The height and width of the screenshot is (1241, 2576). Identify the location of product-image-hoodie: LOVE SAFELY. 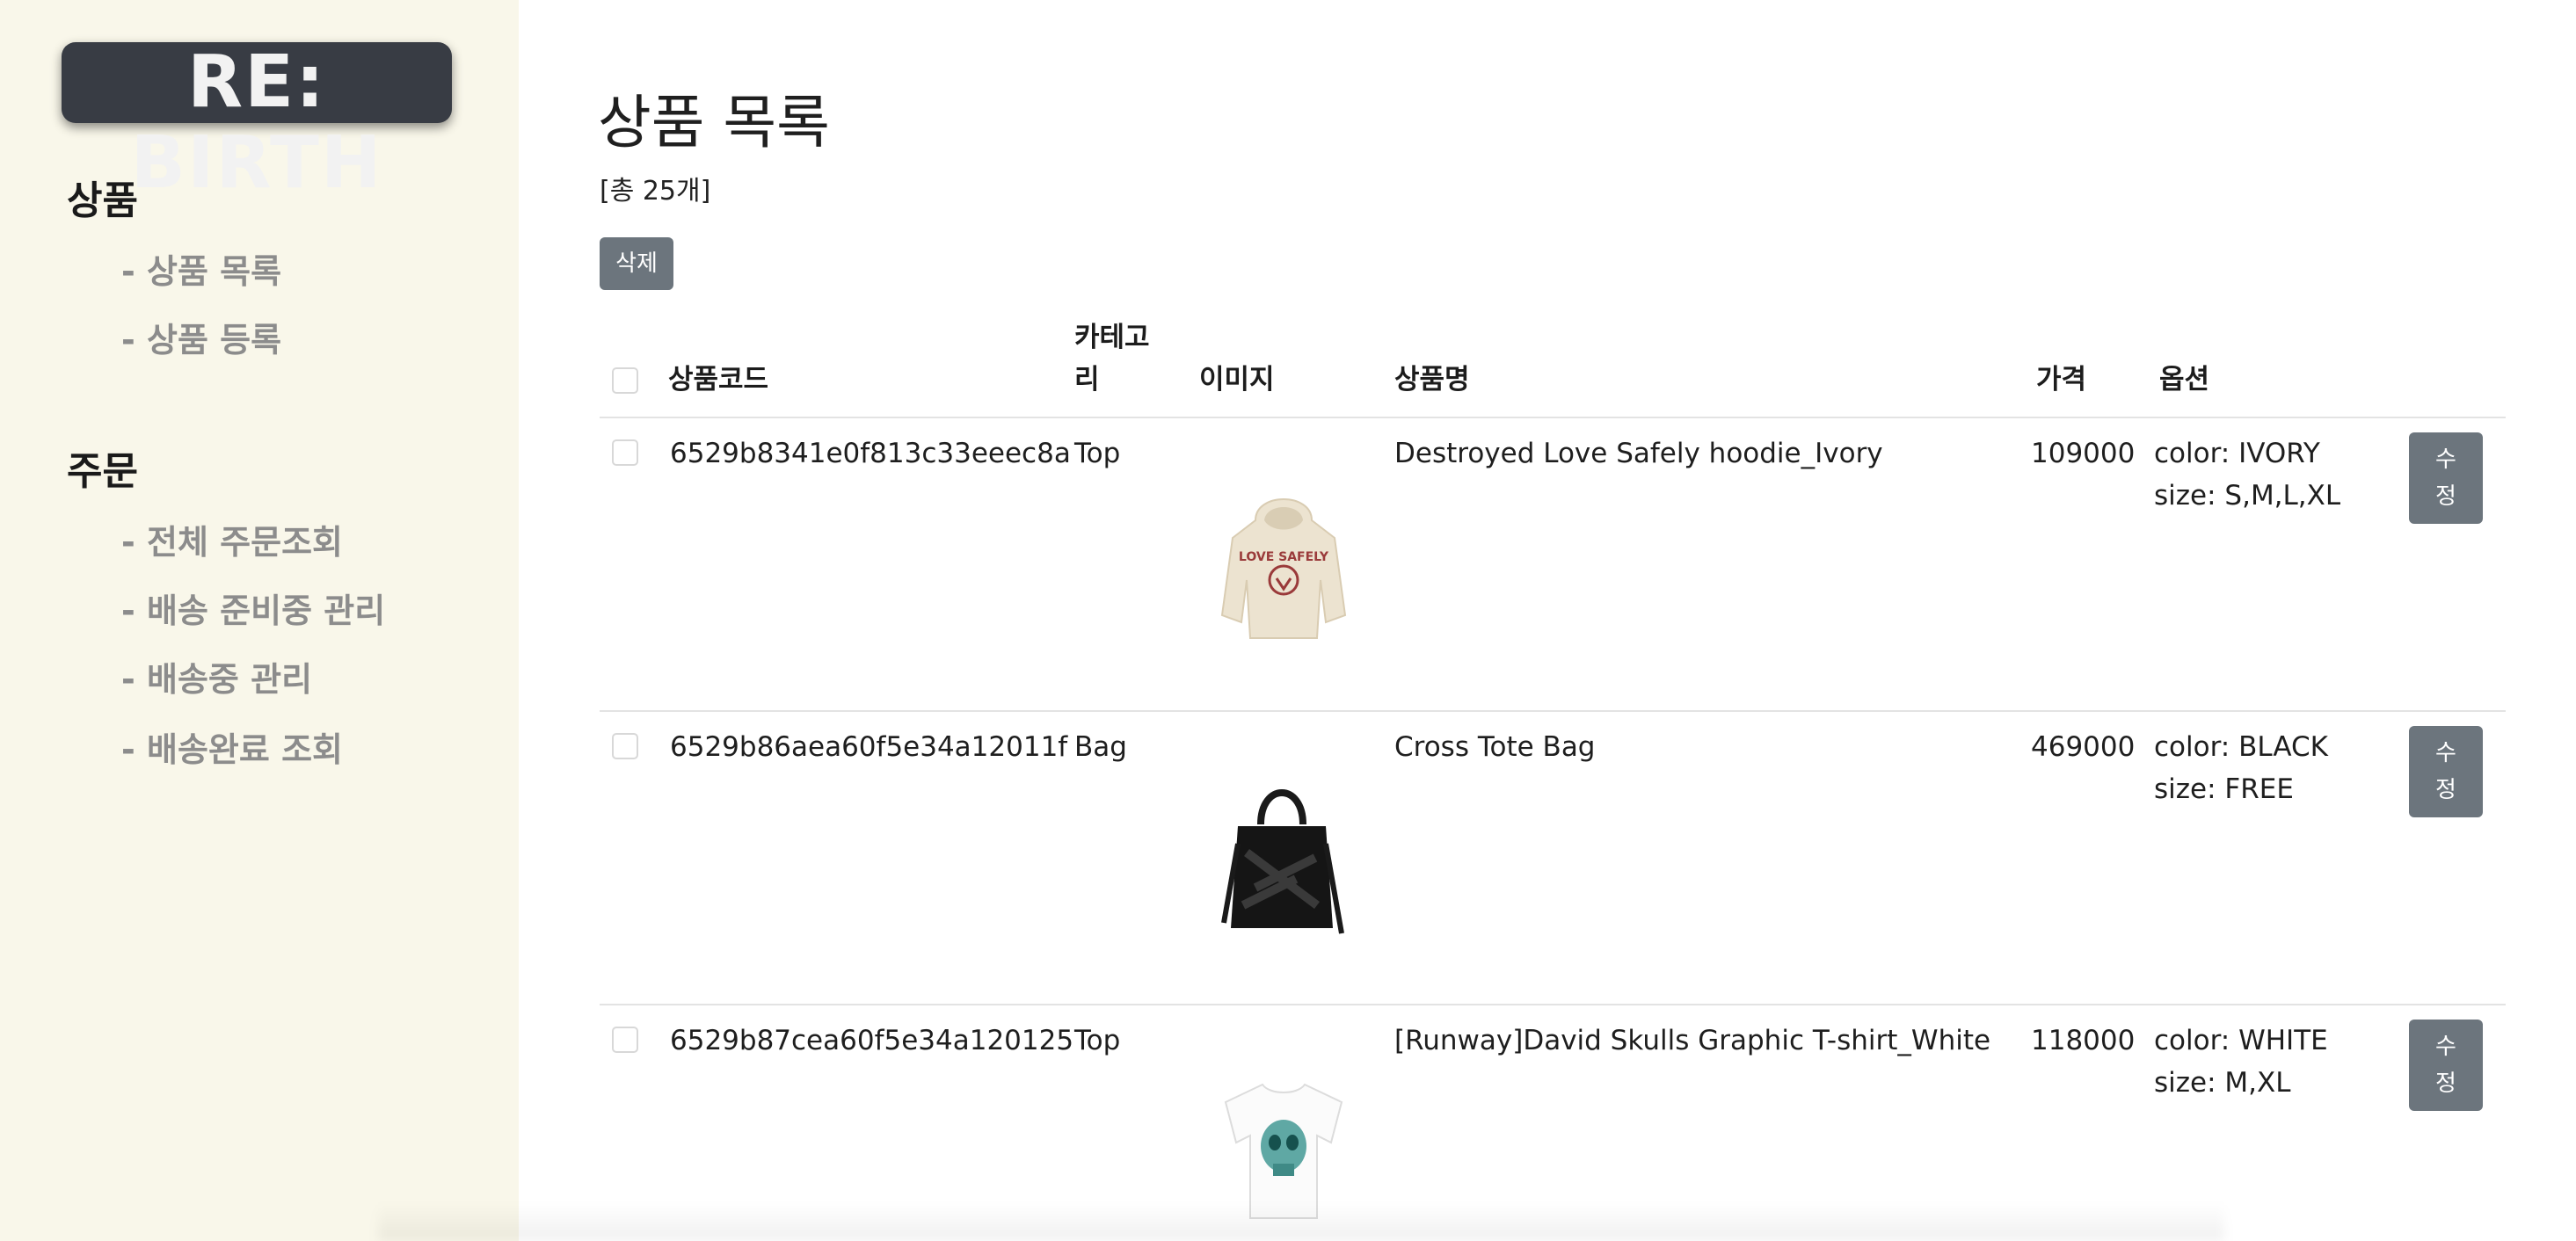
(1283, 569).